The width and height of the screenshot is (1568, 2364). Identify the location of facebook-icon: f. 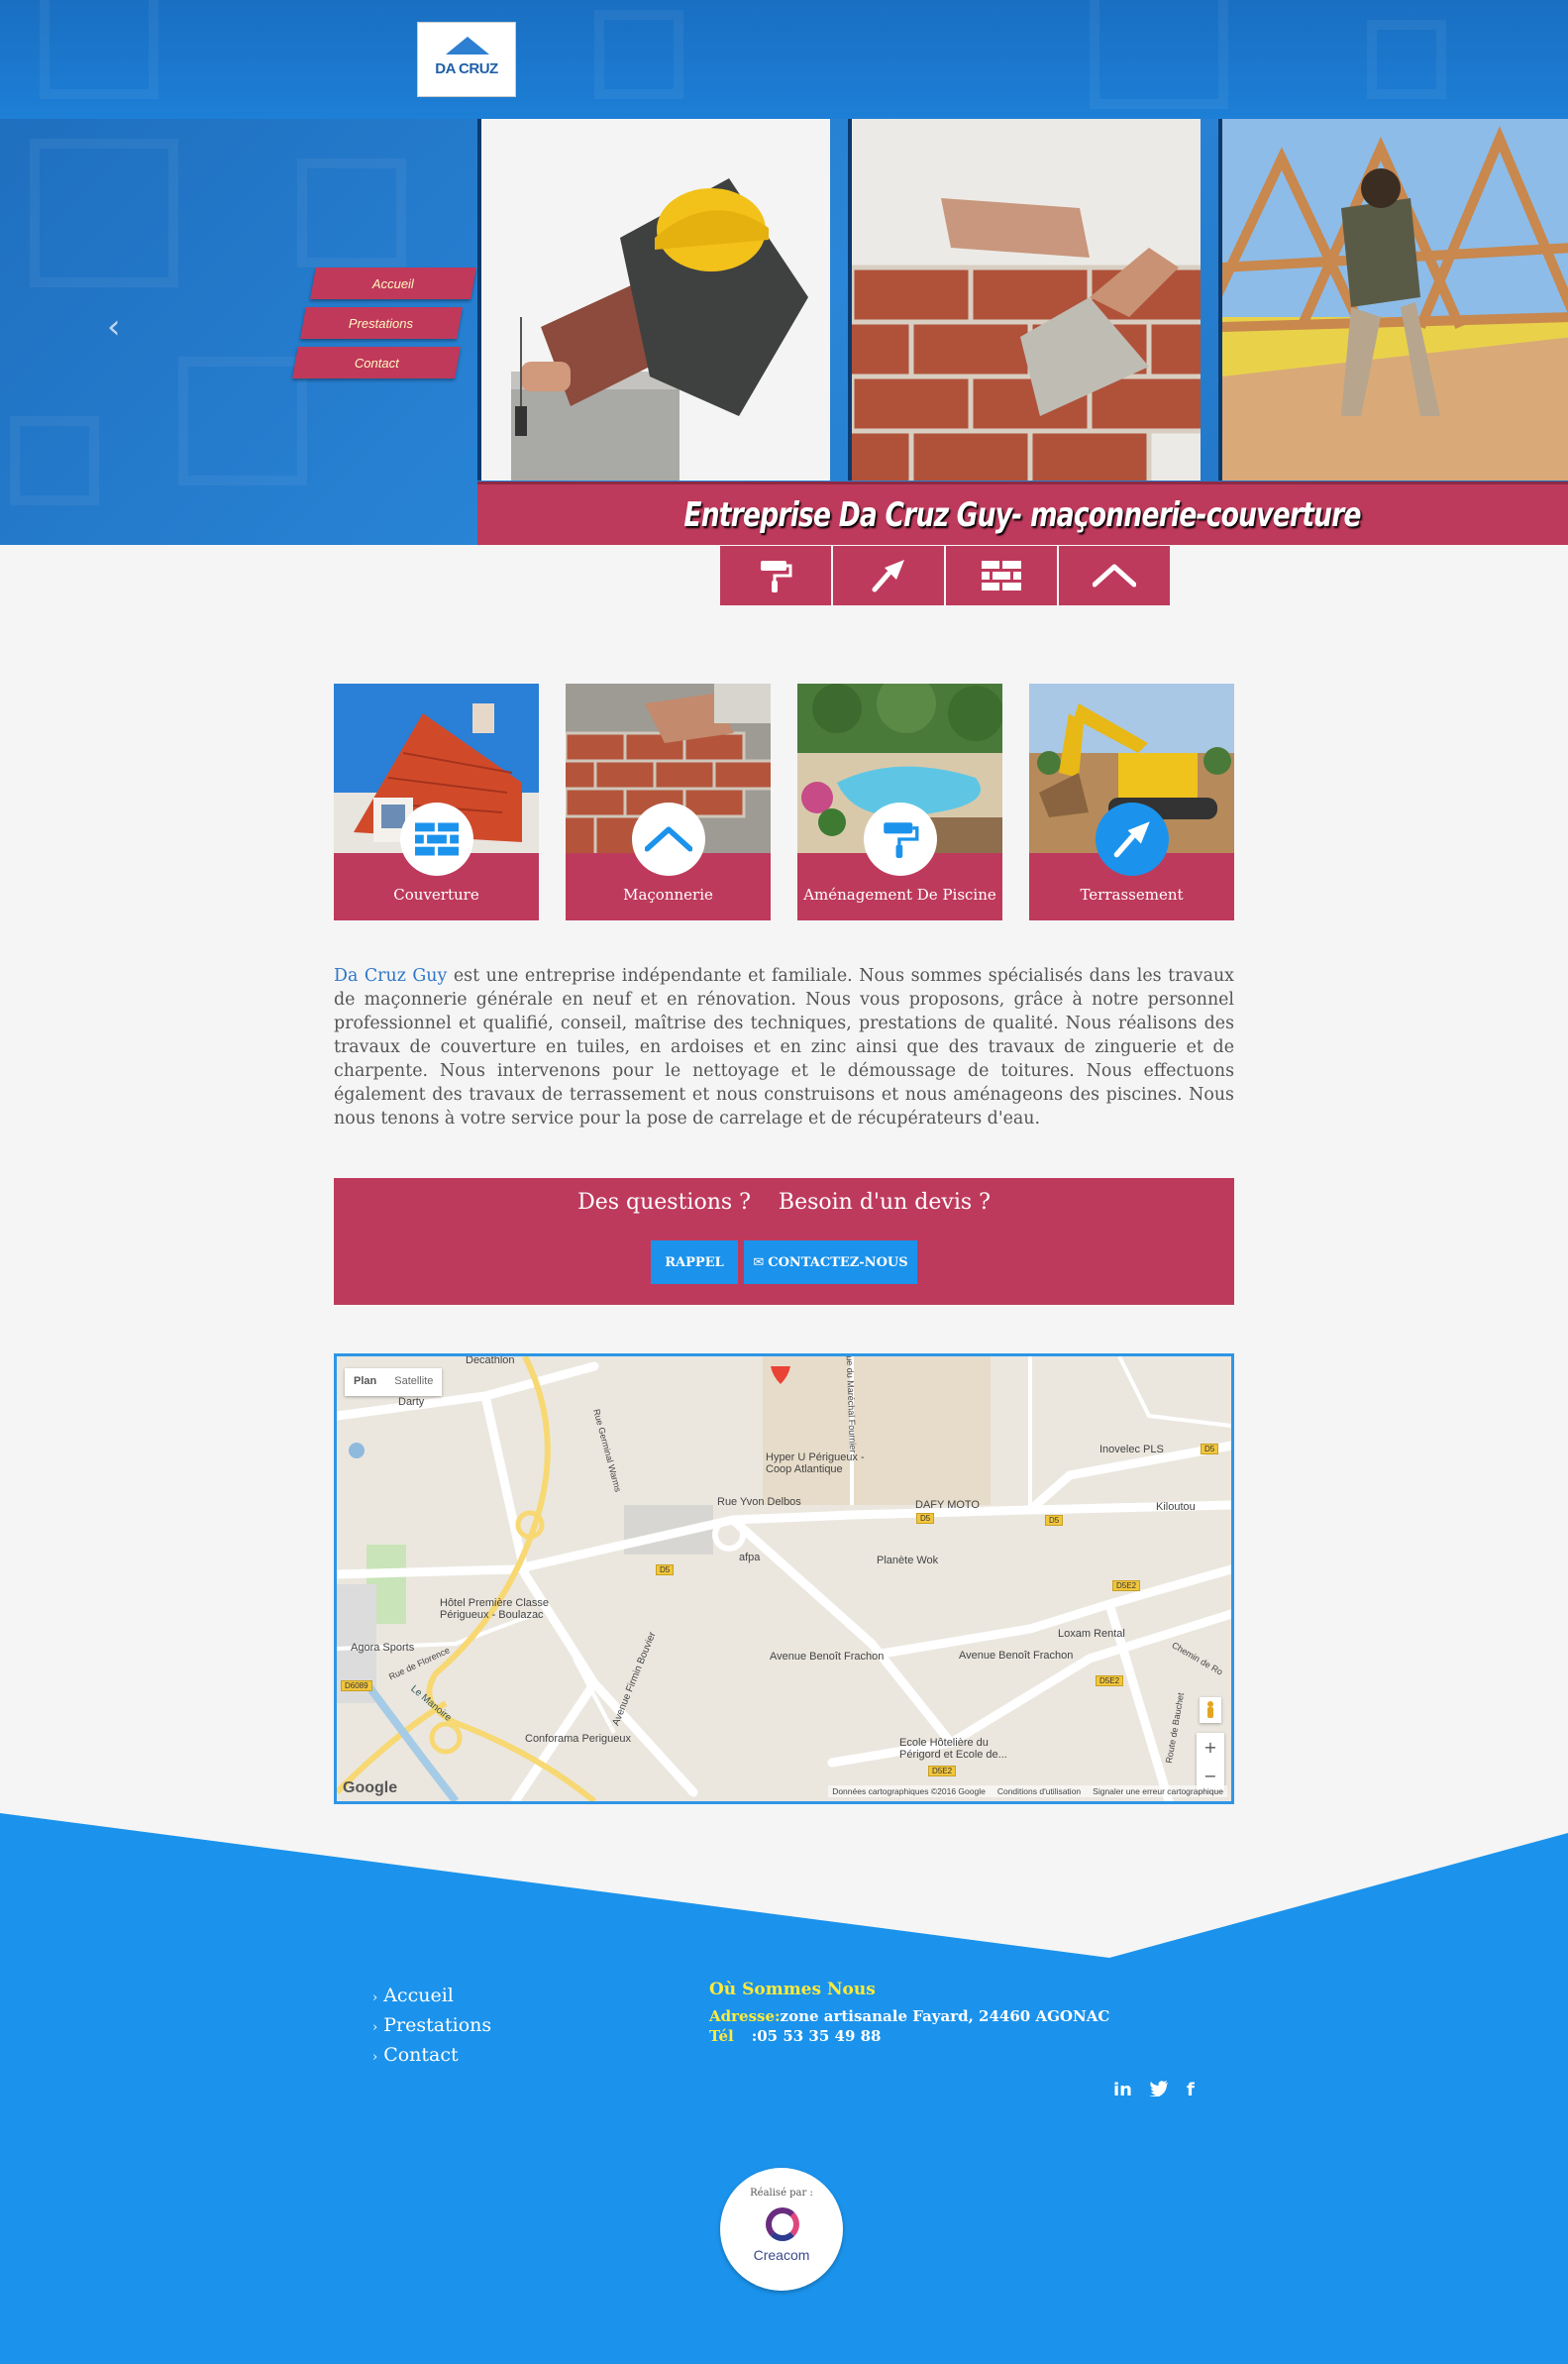
(1191, 2090).